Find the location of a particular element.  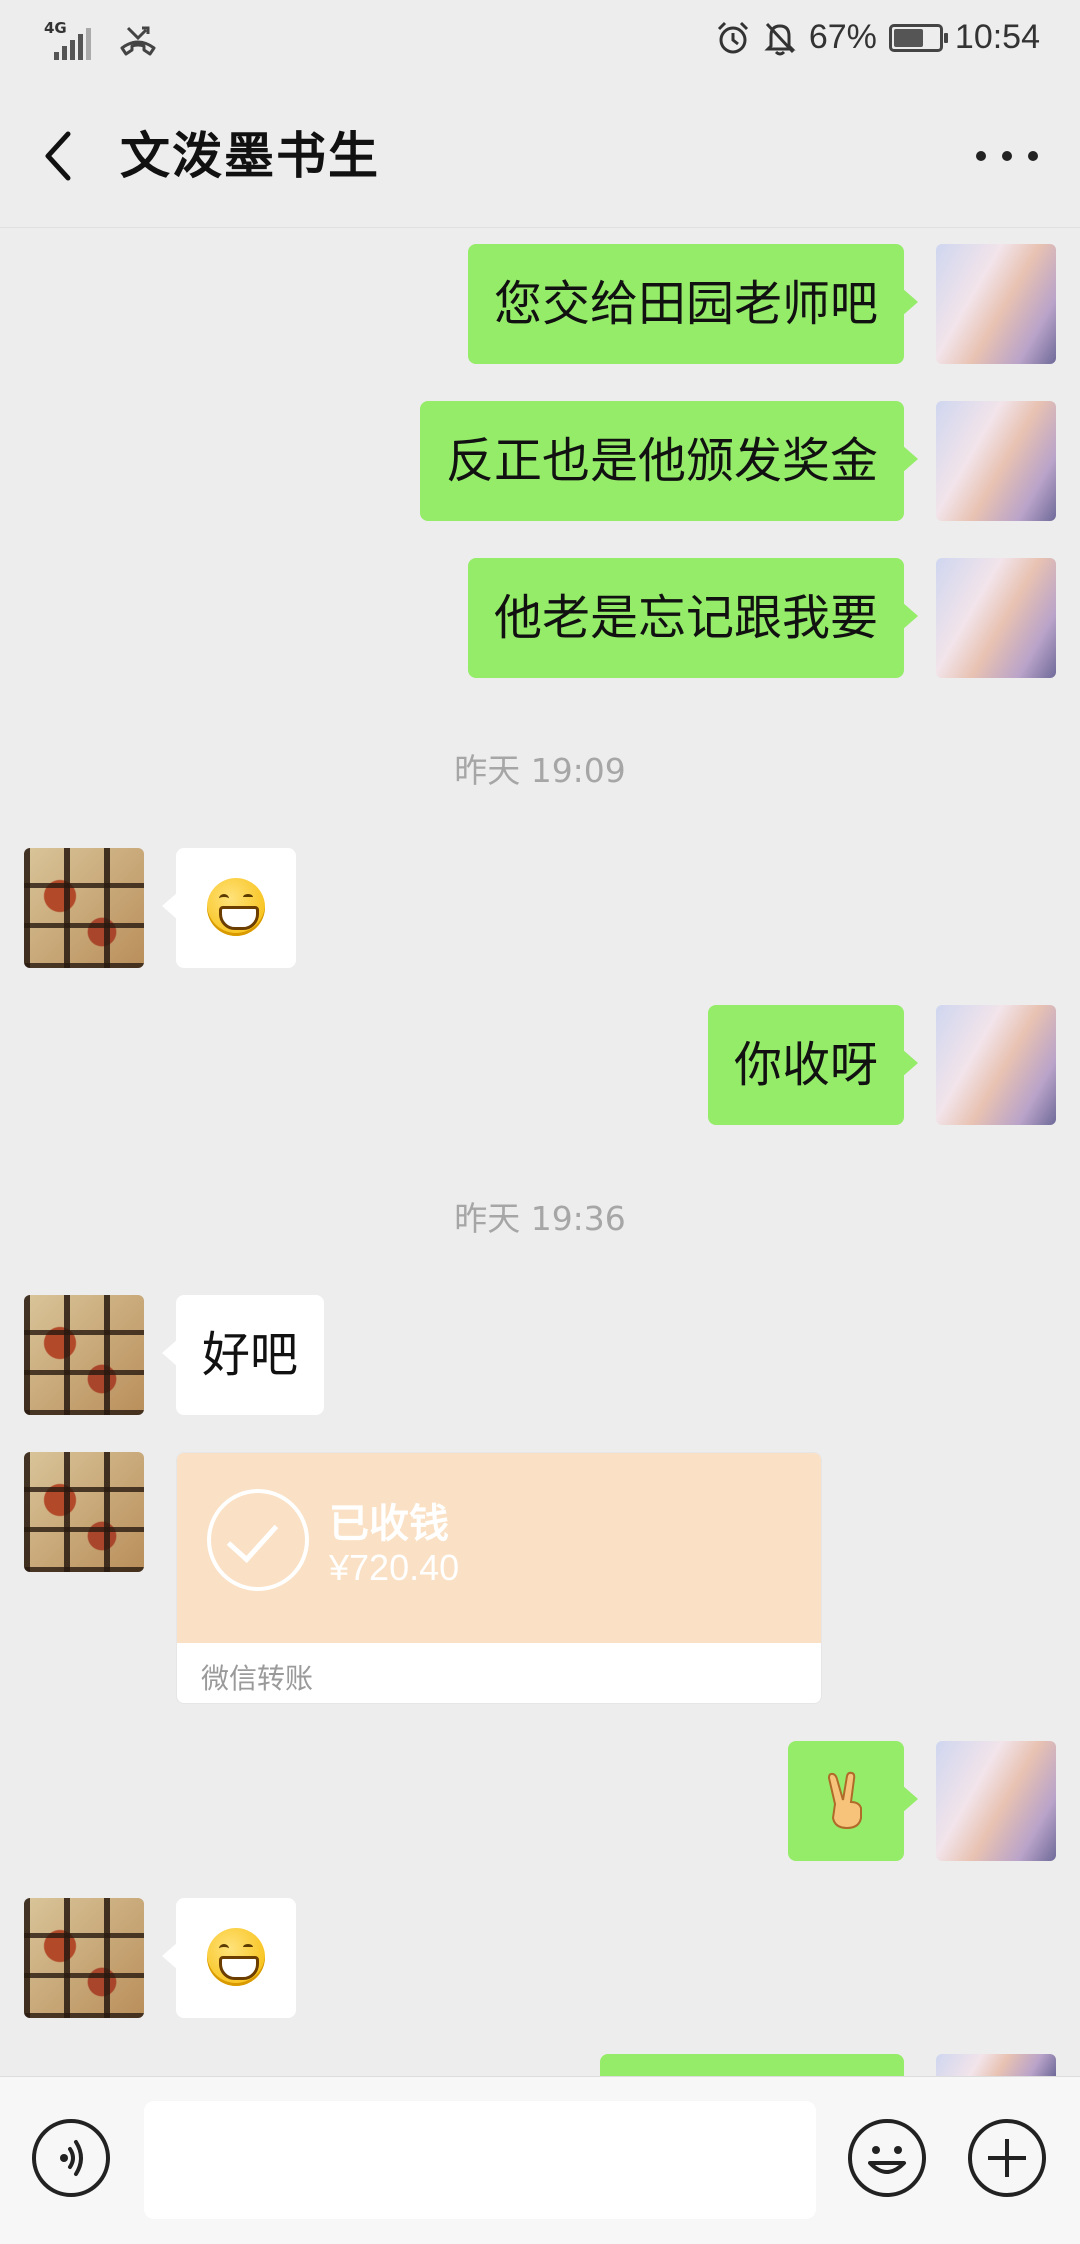

my-message-bubble: 你收呀 is located at coordinates (813, 1065).